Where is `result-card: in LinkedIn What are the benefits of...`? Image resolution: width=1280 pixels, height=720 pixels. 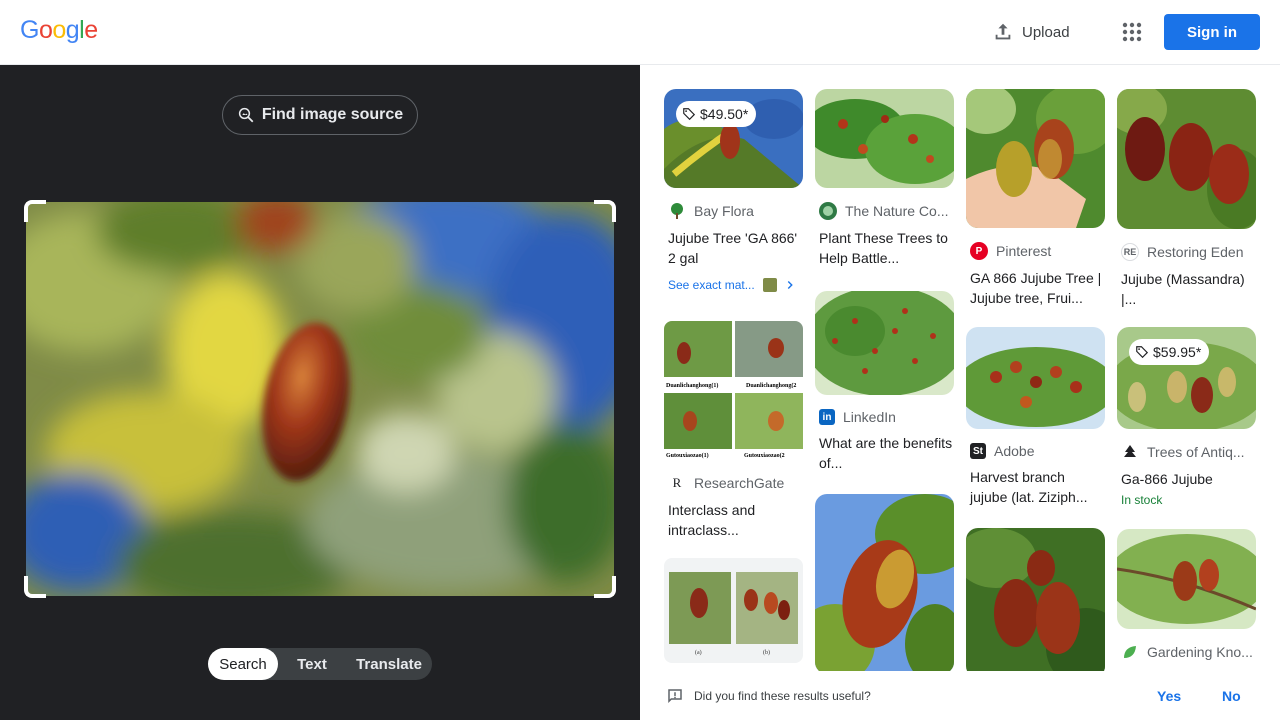 result-card: in LinkedIn What are the benefits of... is located at coordinates (884, 382).